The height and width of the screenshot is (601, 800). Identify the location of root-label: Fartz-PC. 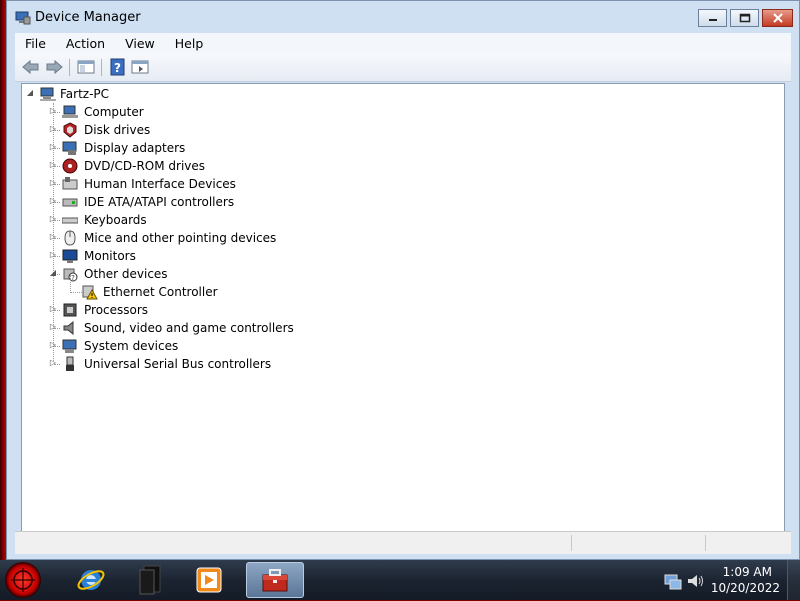
(85, 94).